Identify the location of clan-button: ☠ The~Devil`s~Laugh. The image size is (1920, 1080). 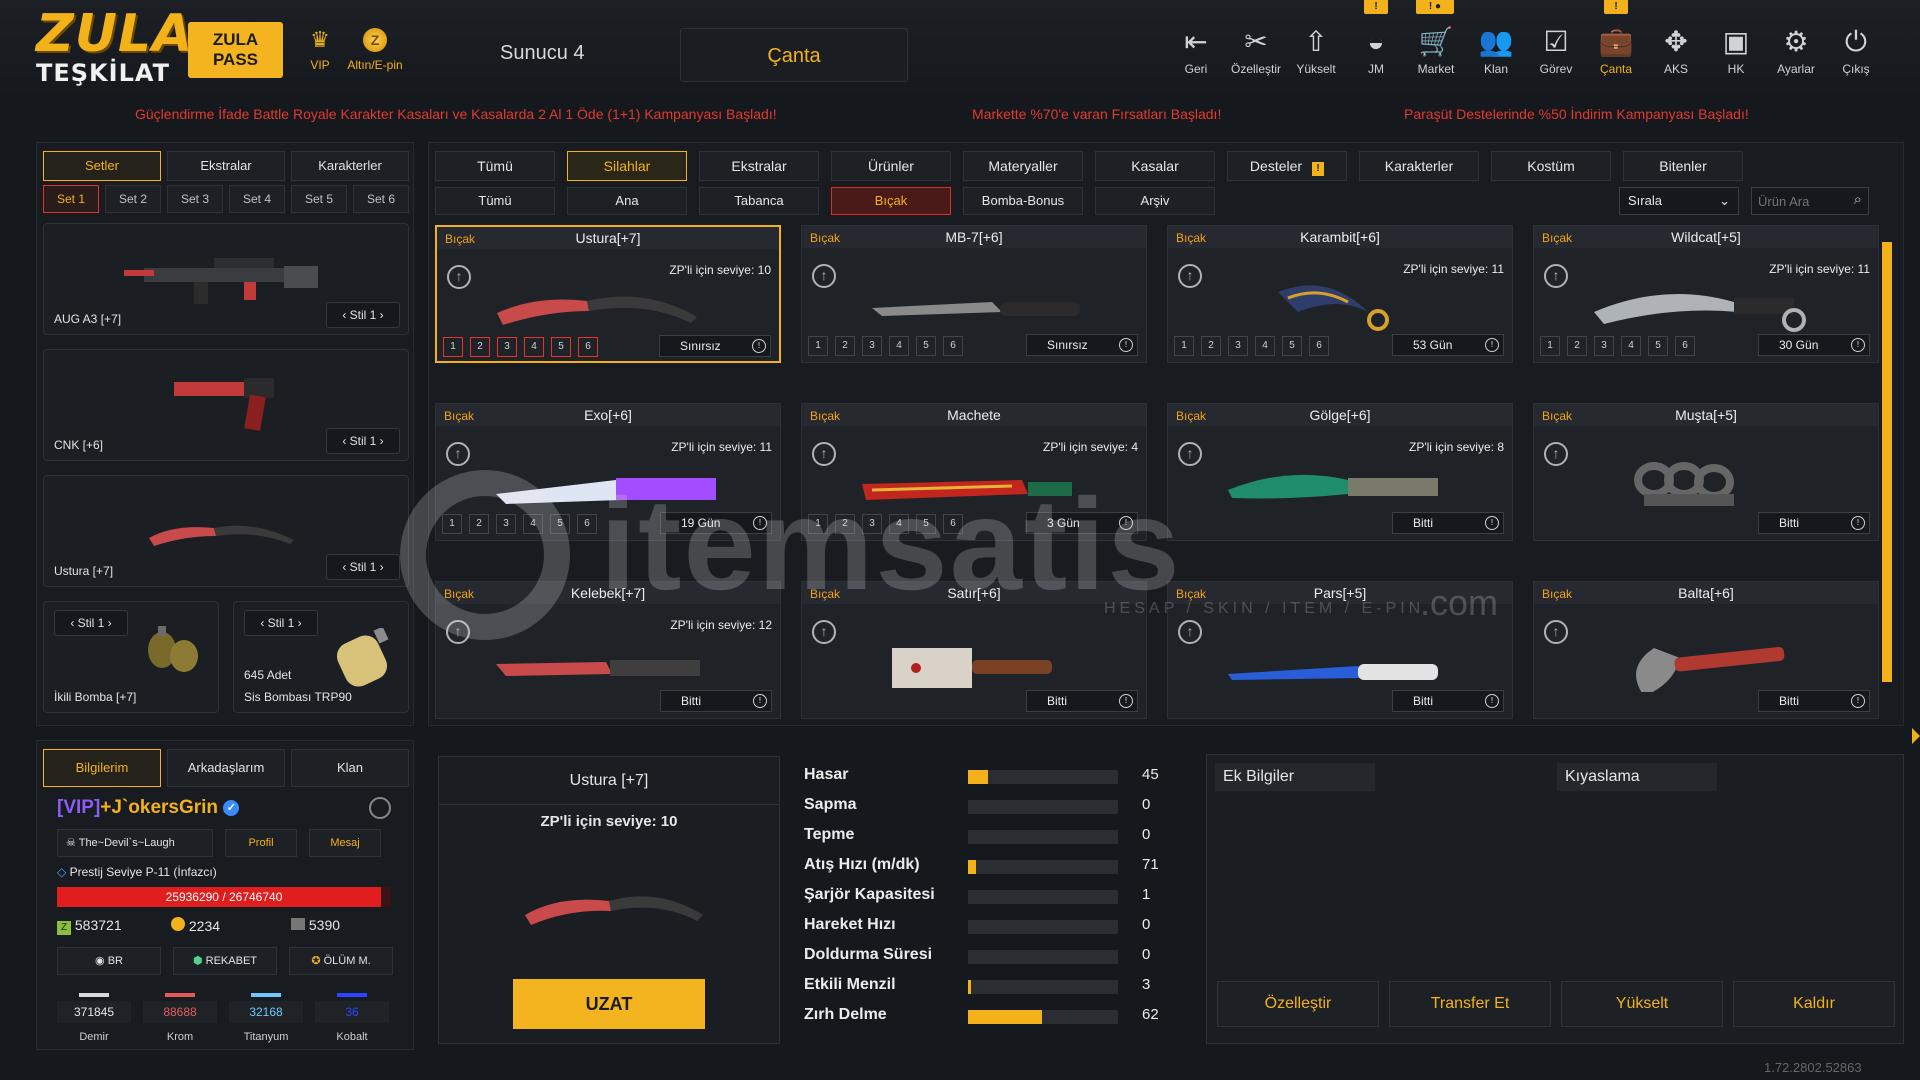
(135, 843).